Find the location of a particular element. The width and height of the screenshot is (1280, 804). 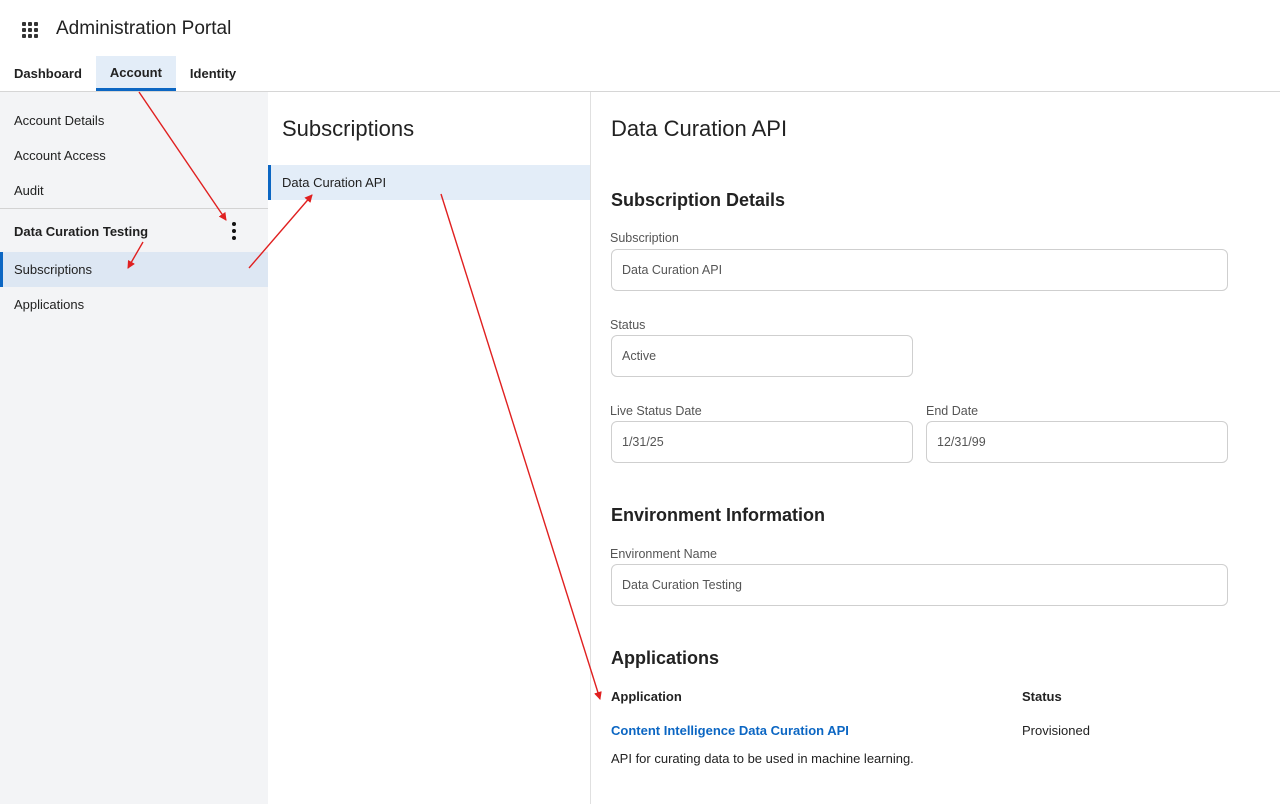

environment-name-field: Data Curation Testing is located at coordinates (919, 585).